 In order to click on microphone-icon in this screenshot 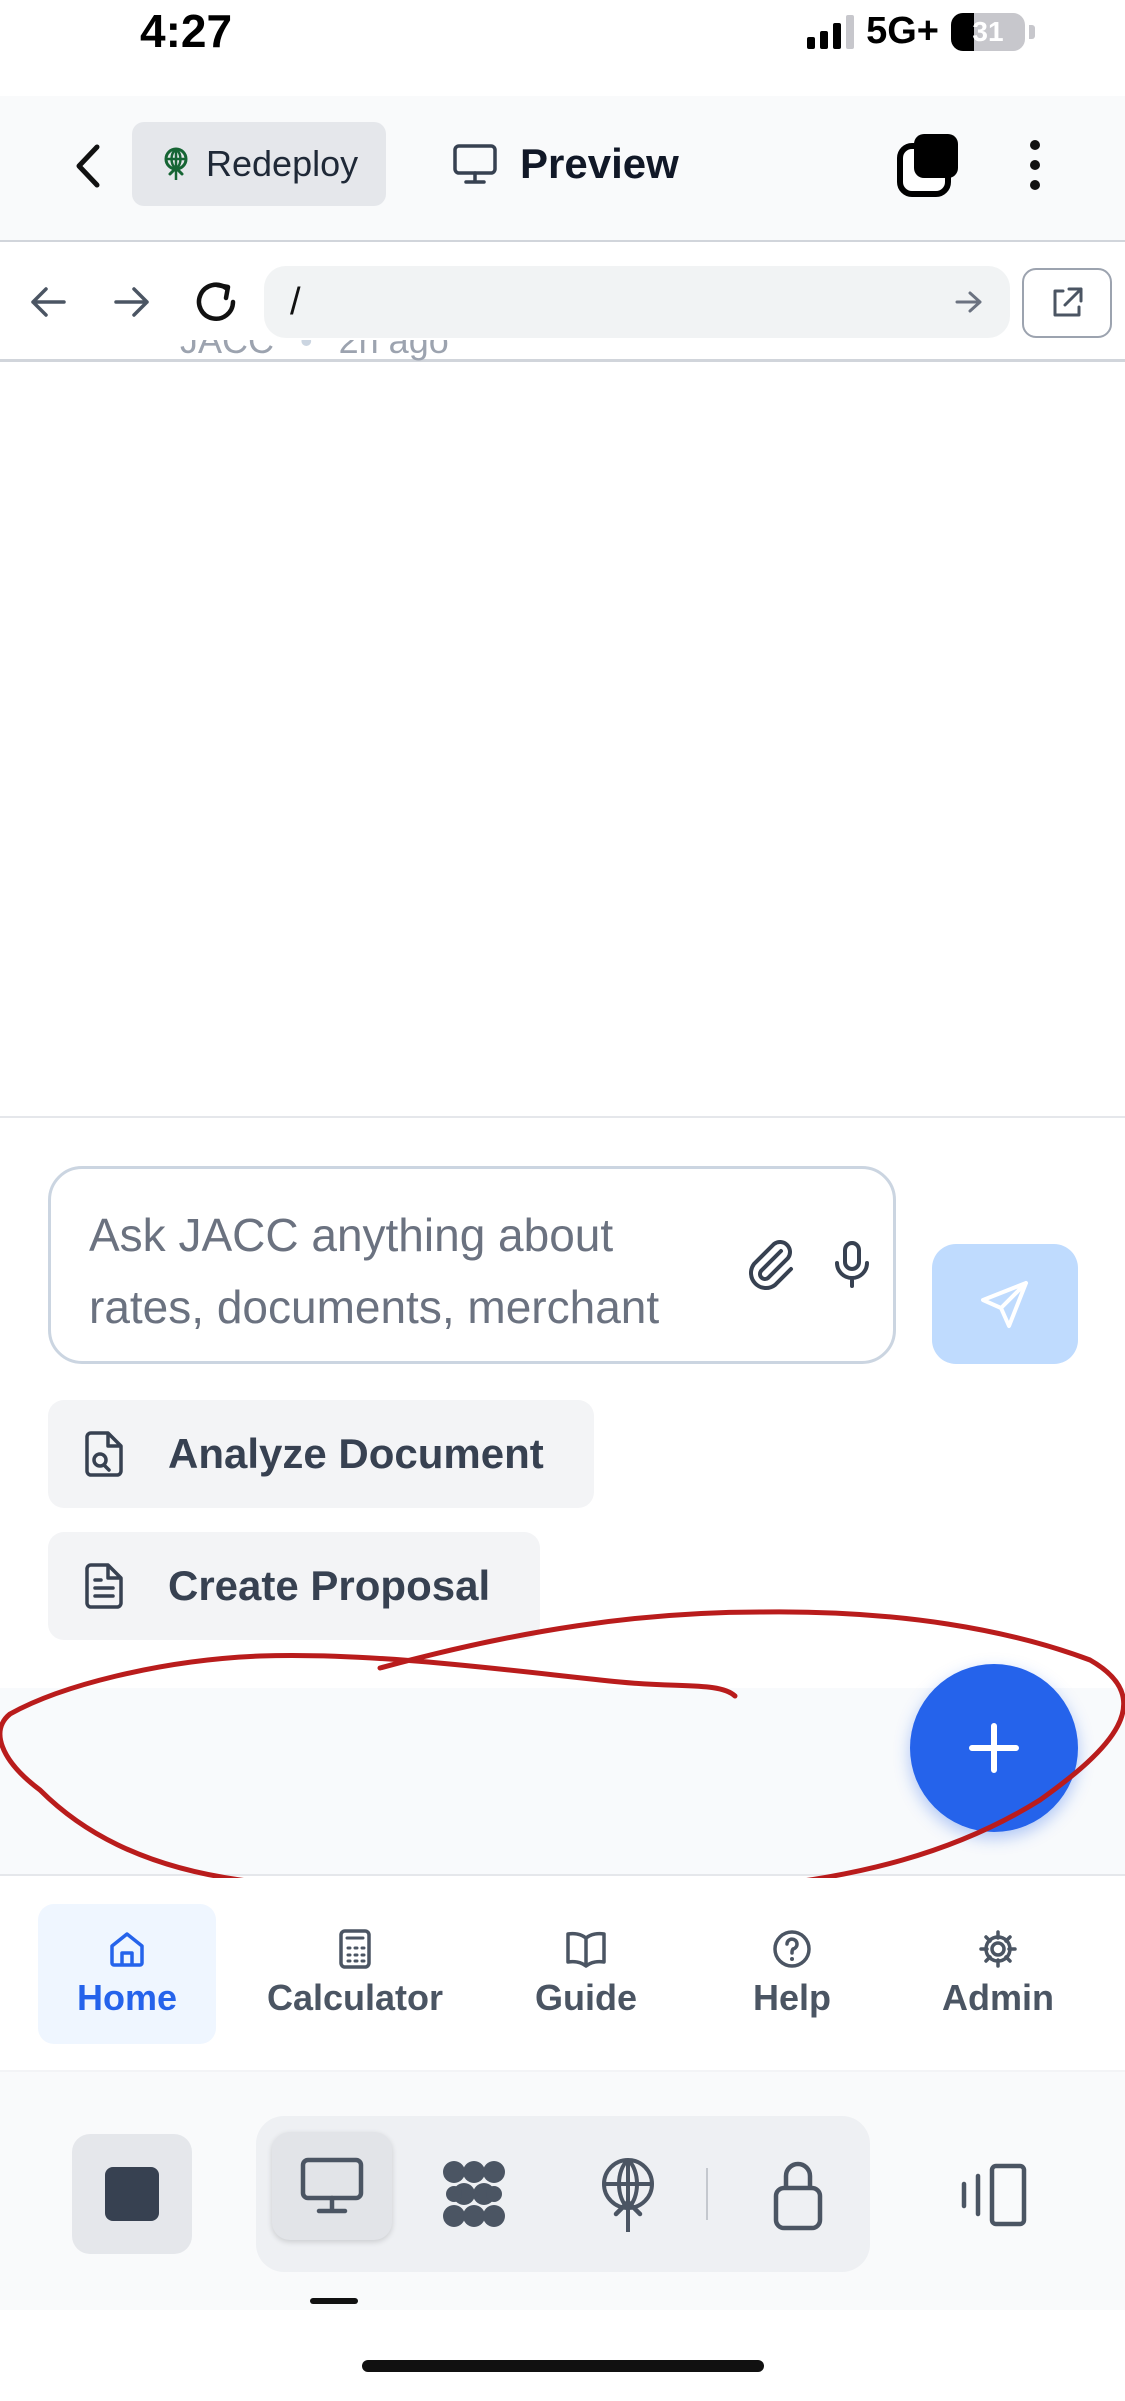, I will do `click(852, 1264)`.